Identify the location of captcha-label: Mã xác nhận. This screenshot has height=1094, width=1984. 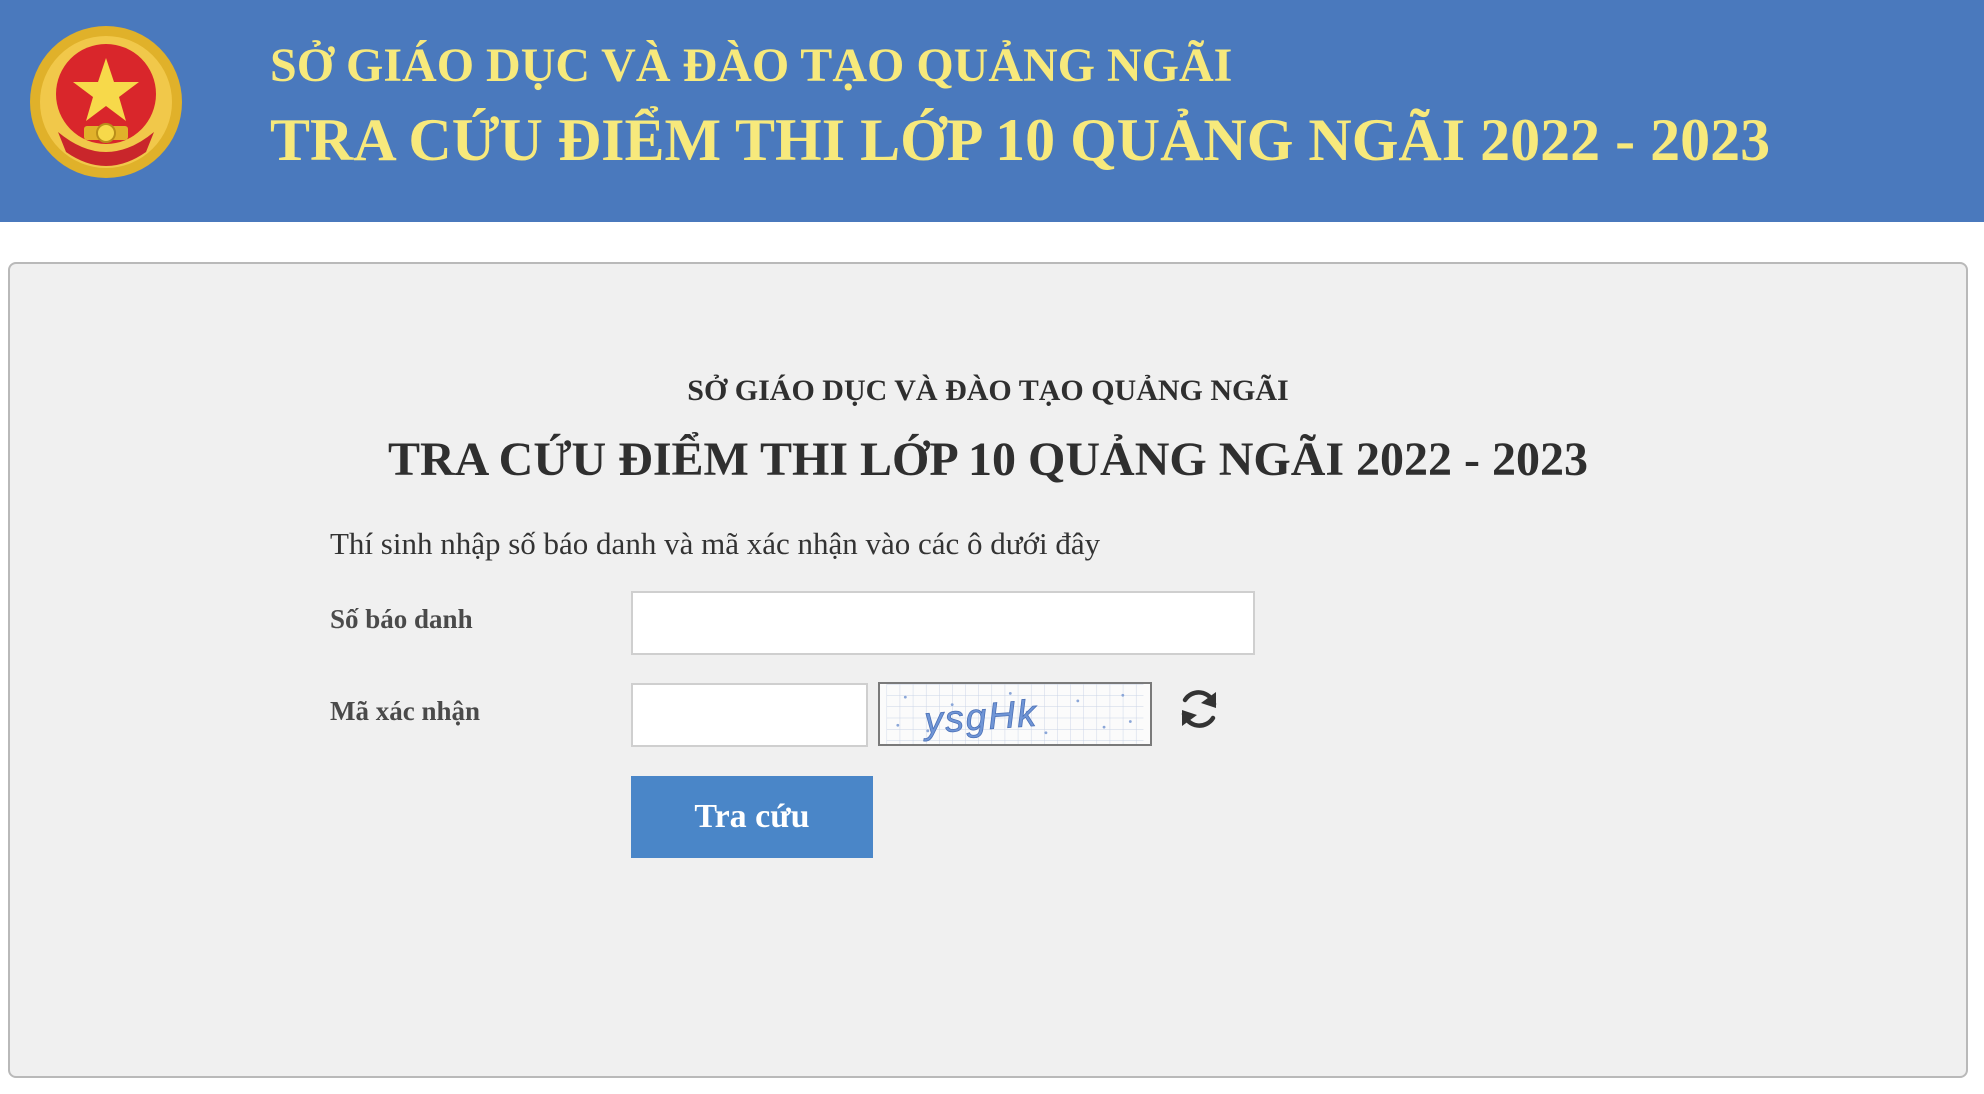
(405, 711).